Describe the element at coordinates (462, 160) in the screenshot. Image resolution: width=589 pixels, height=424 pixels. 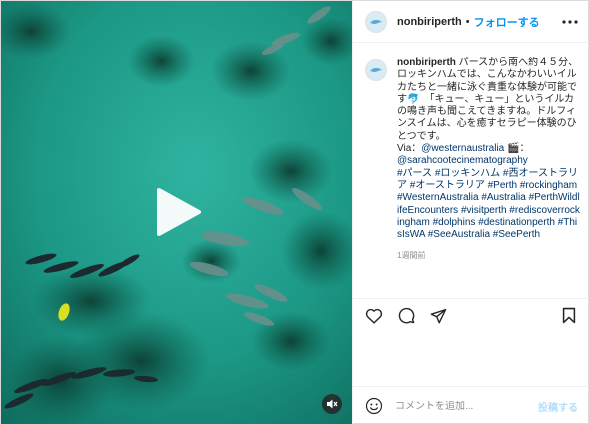
I see `mention-link: @sarahcootecinematography` at that location.